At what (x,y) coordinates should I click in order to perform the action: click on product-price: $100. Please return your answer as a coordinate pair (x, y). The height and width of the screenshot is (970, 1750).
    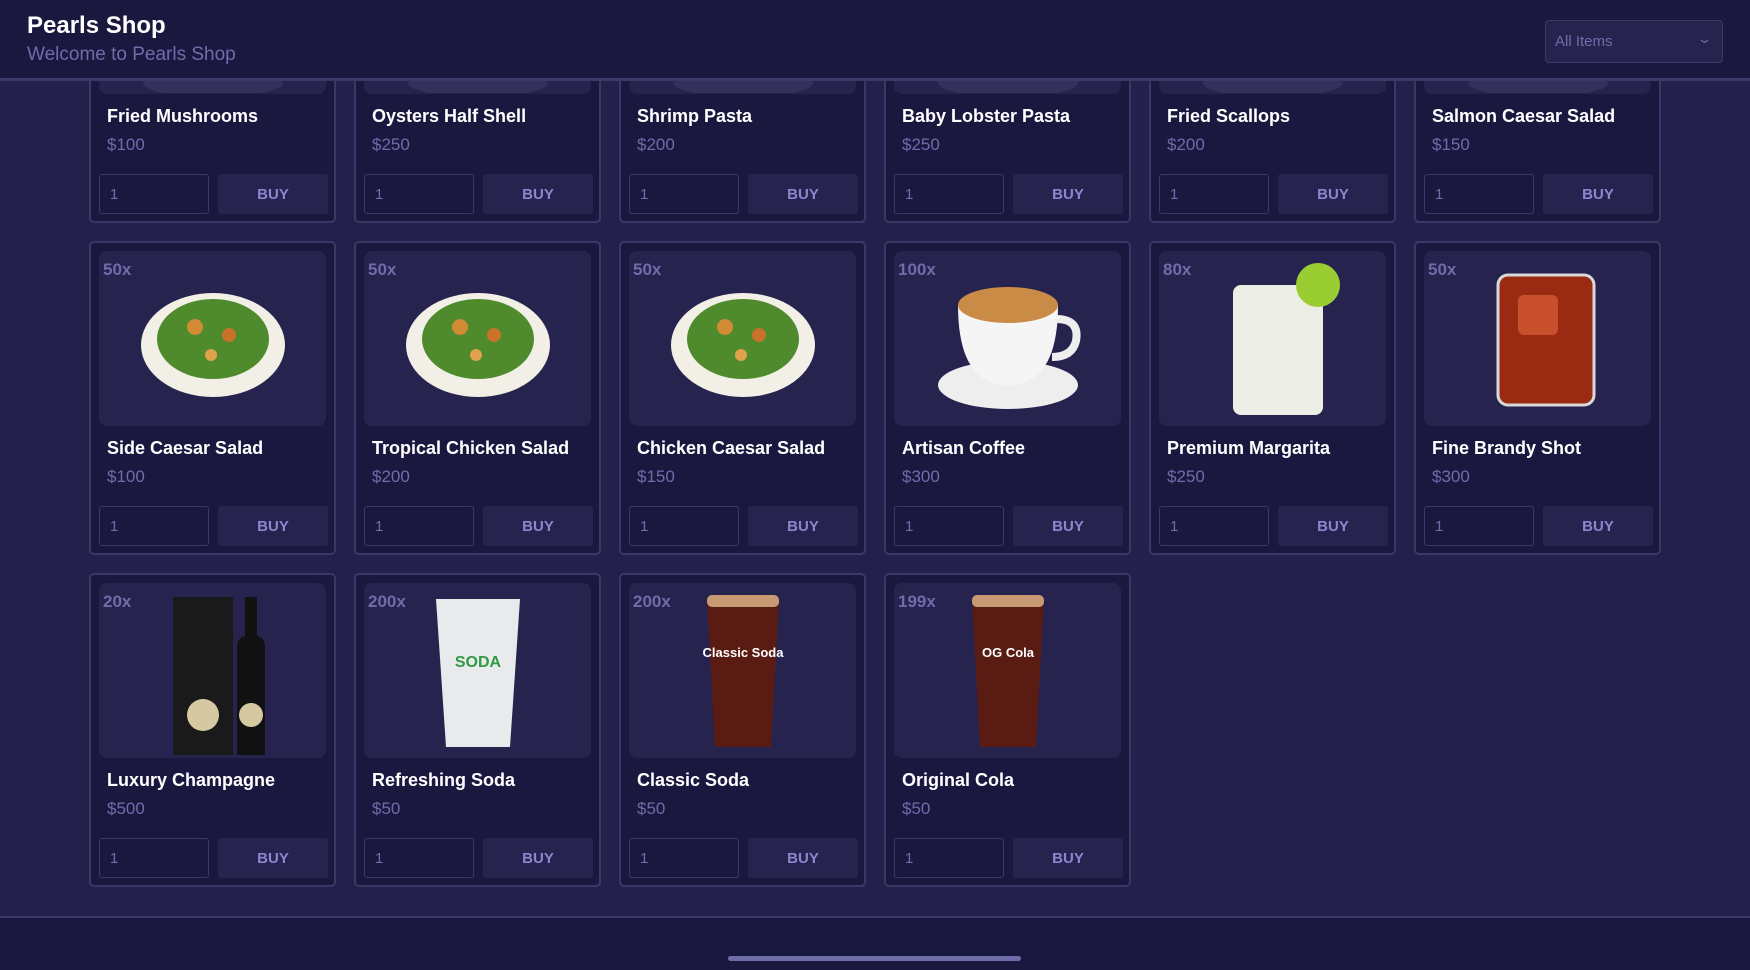
    Looking at the image, I should click on (126, 476).